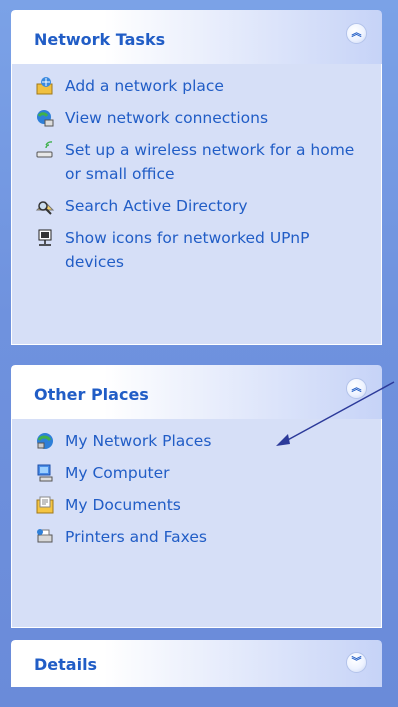 Image resolution: width=398 pixels, height=707 pixels. Describe the element at coordinates (335, 413) in the screenshot. I see `annotation-arrow` at that location.